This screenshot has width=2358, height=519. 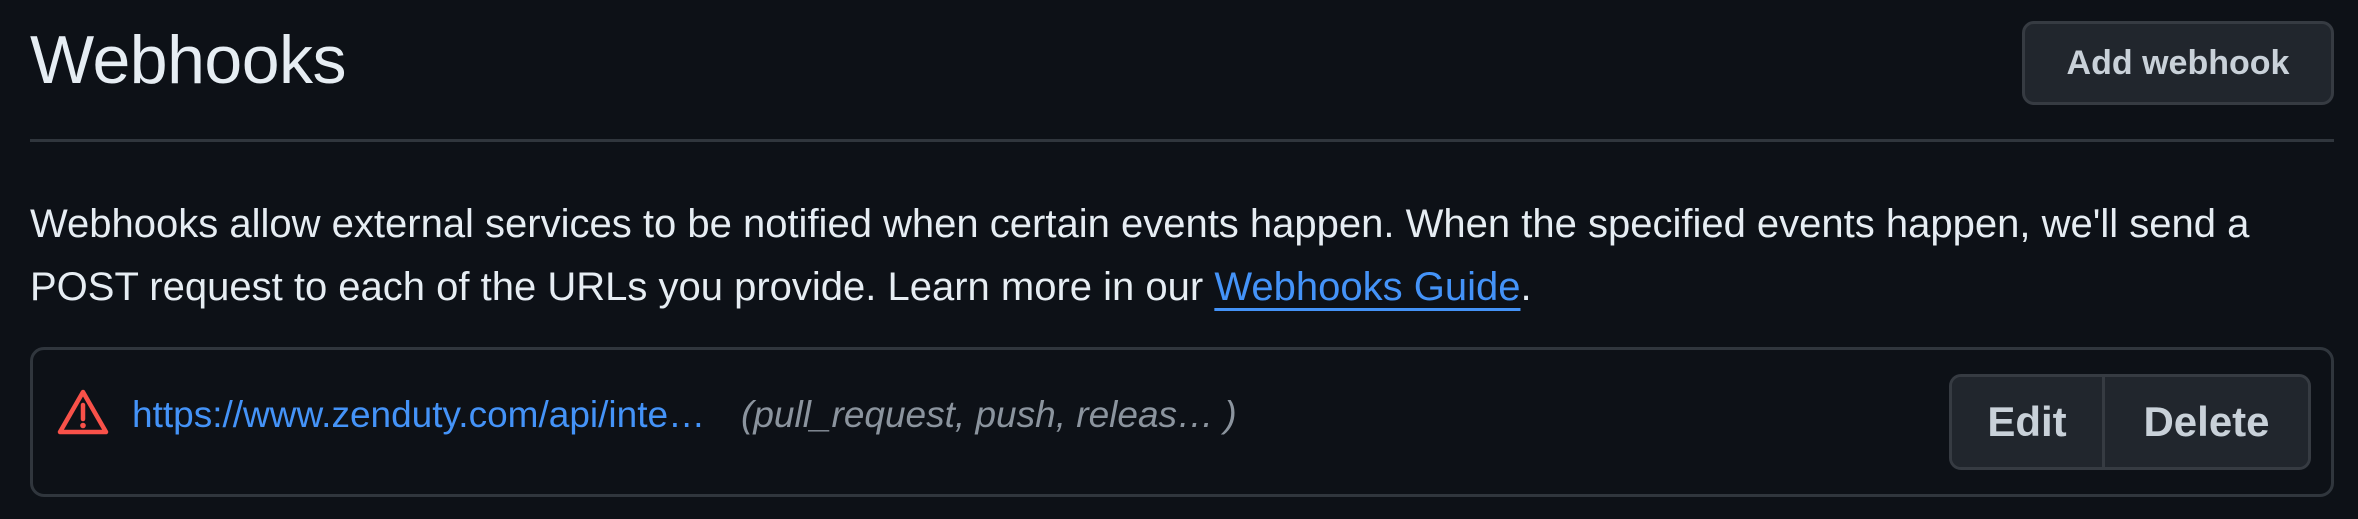 I want to click on webhook-actions: Edit Delete, so click(x=2130, y=422).